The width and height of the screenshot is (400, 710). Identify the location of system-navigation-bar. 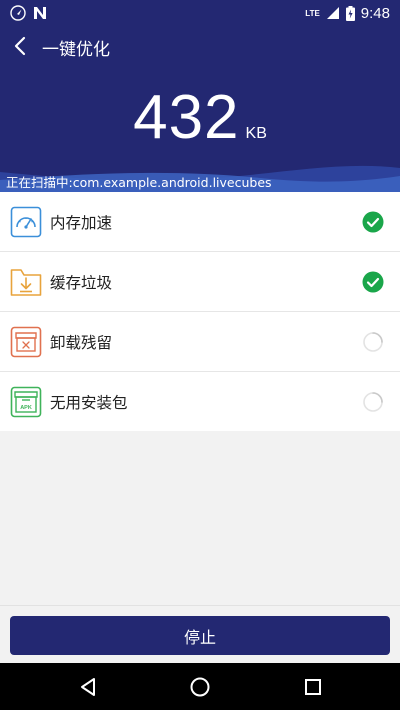
(200, 686).